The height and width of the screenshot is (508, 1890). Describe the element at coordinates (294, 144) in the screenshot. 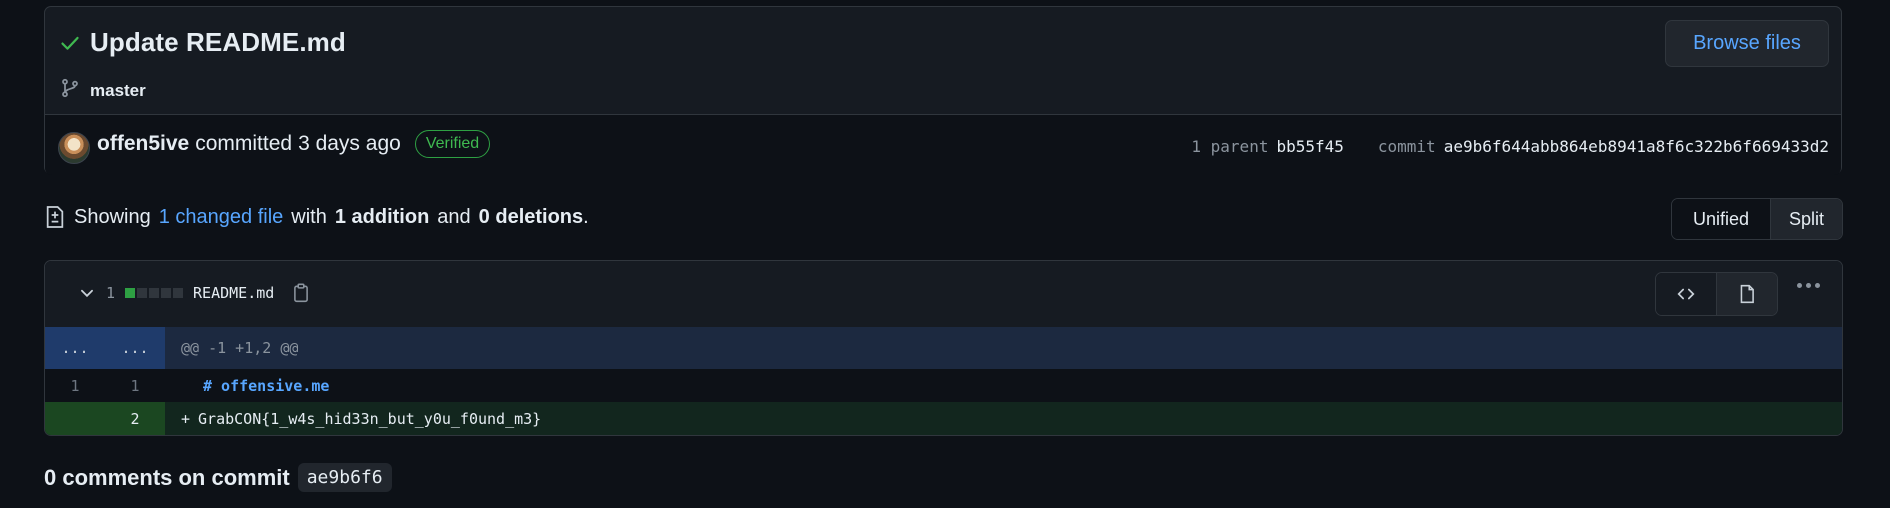

I see `commit-author-line: offen5ive committed 3 days ago Verified` at that location.